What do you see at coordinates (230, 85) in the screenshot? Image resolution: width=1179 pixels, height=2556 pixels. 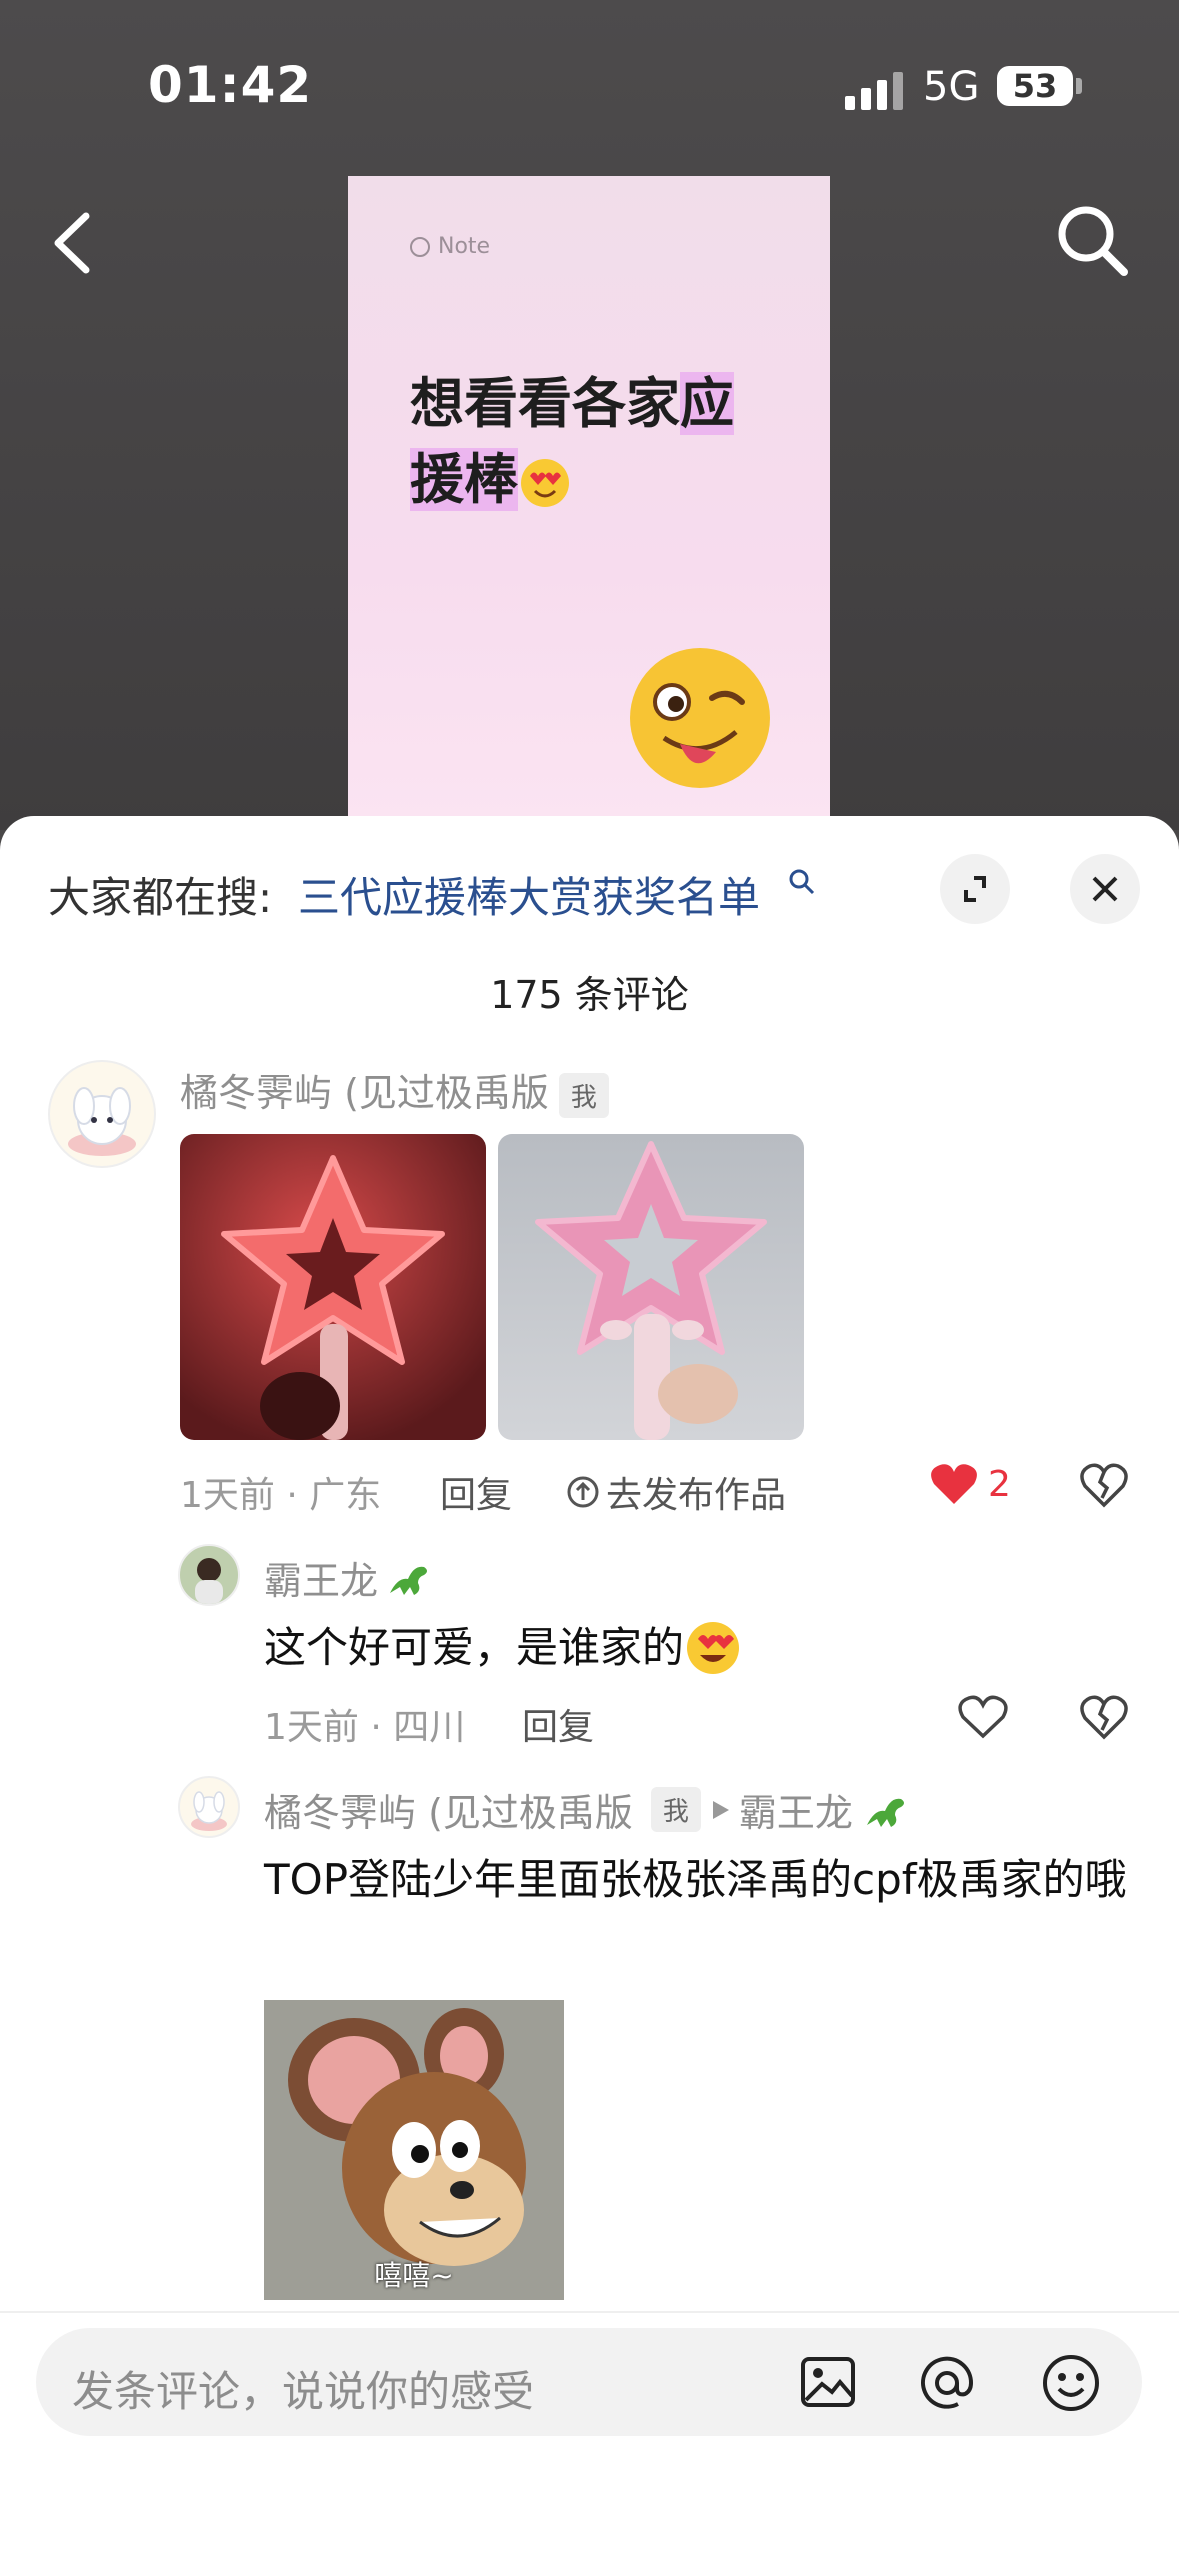 I see `status-time: 01:42` at bounding box center [230, 85].